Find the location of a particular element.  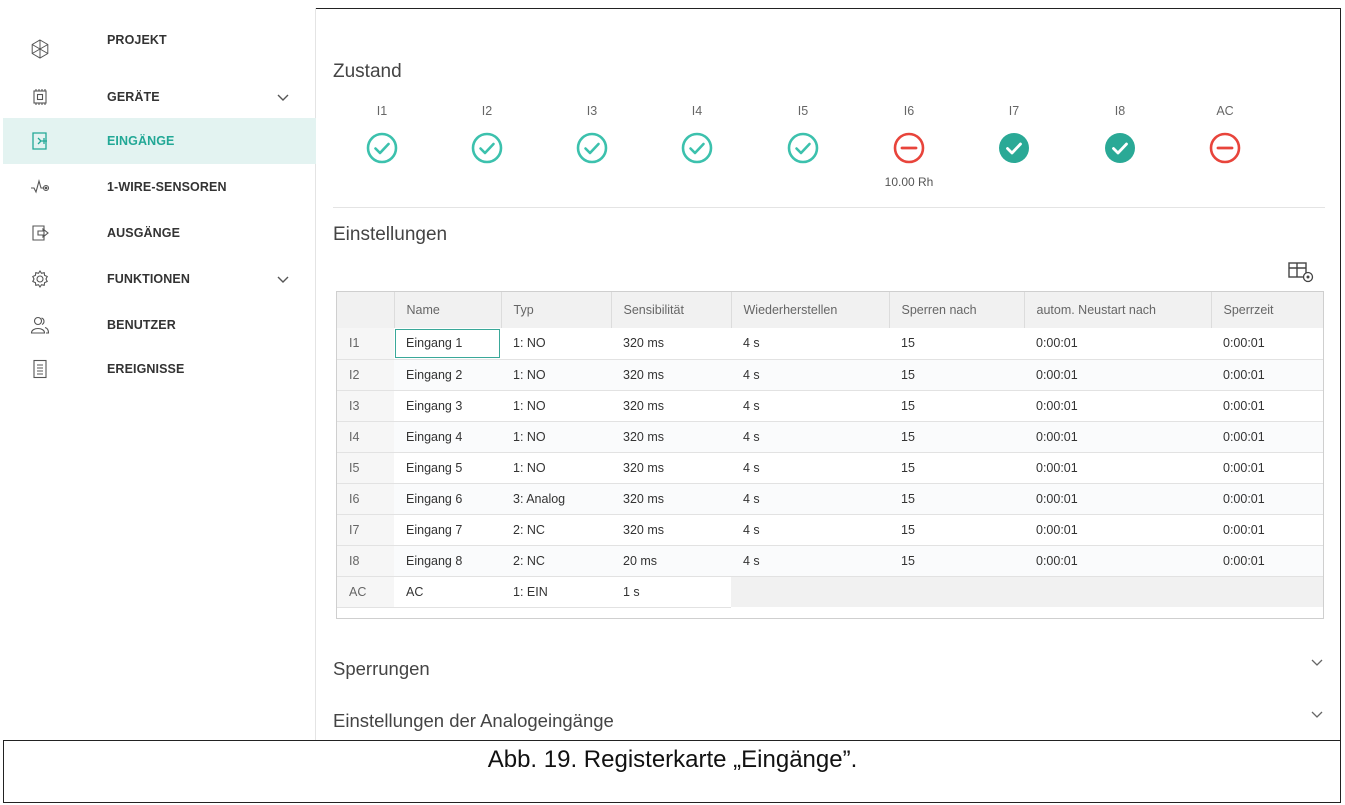

analog-value: 10.00 Rh is located at coordinates (909, 182).